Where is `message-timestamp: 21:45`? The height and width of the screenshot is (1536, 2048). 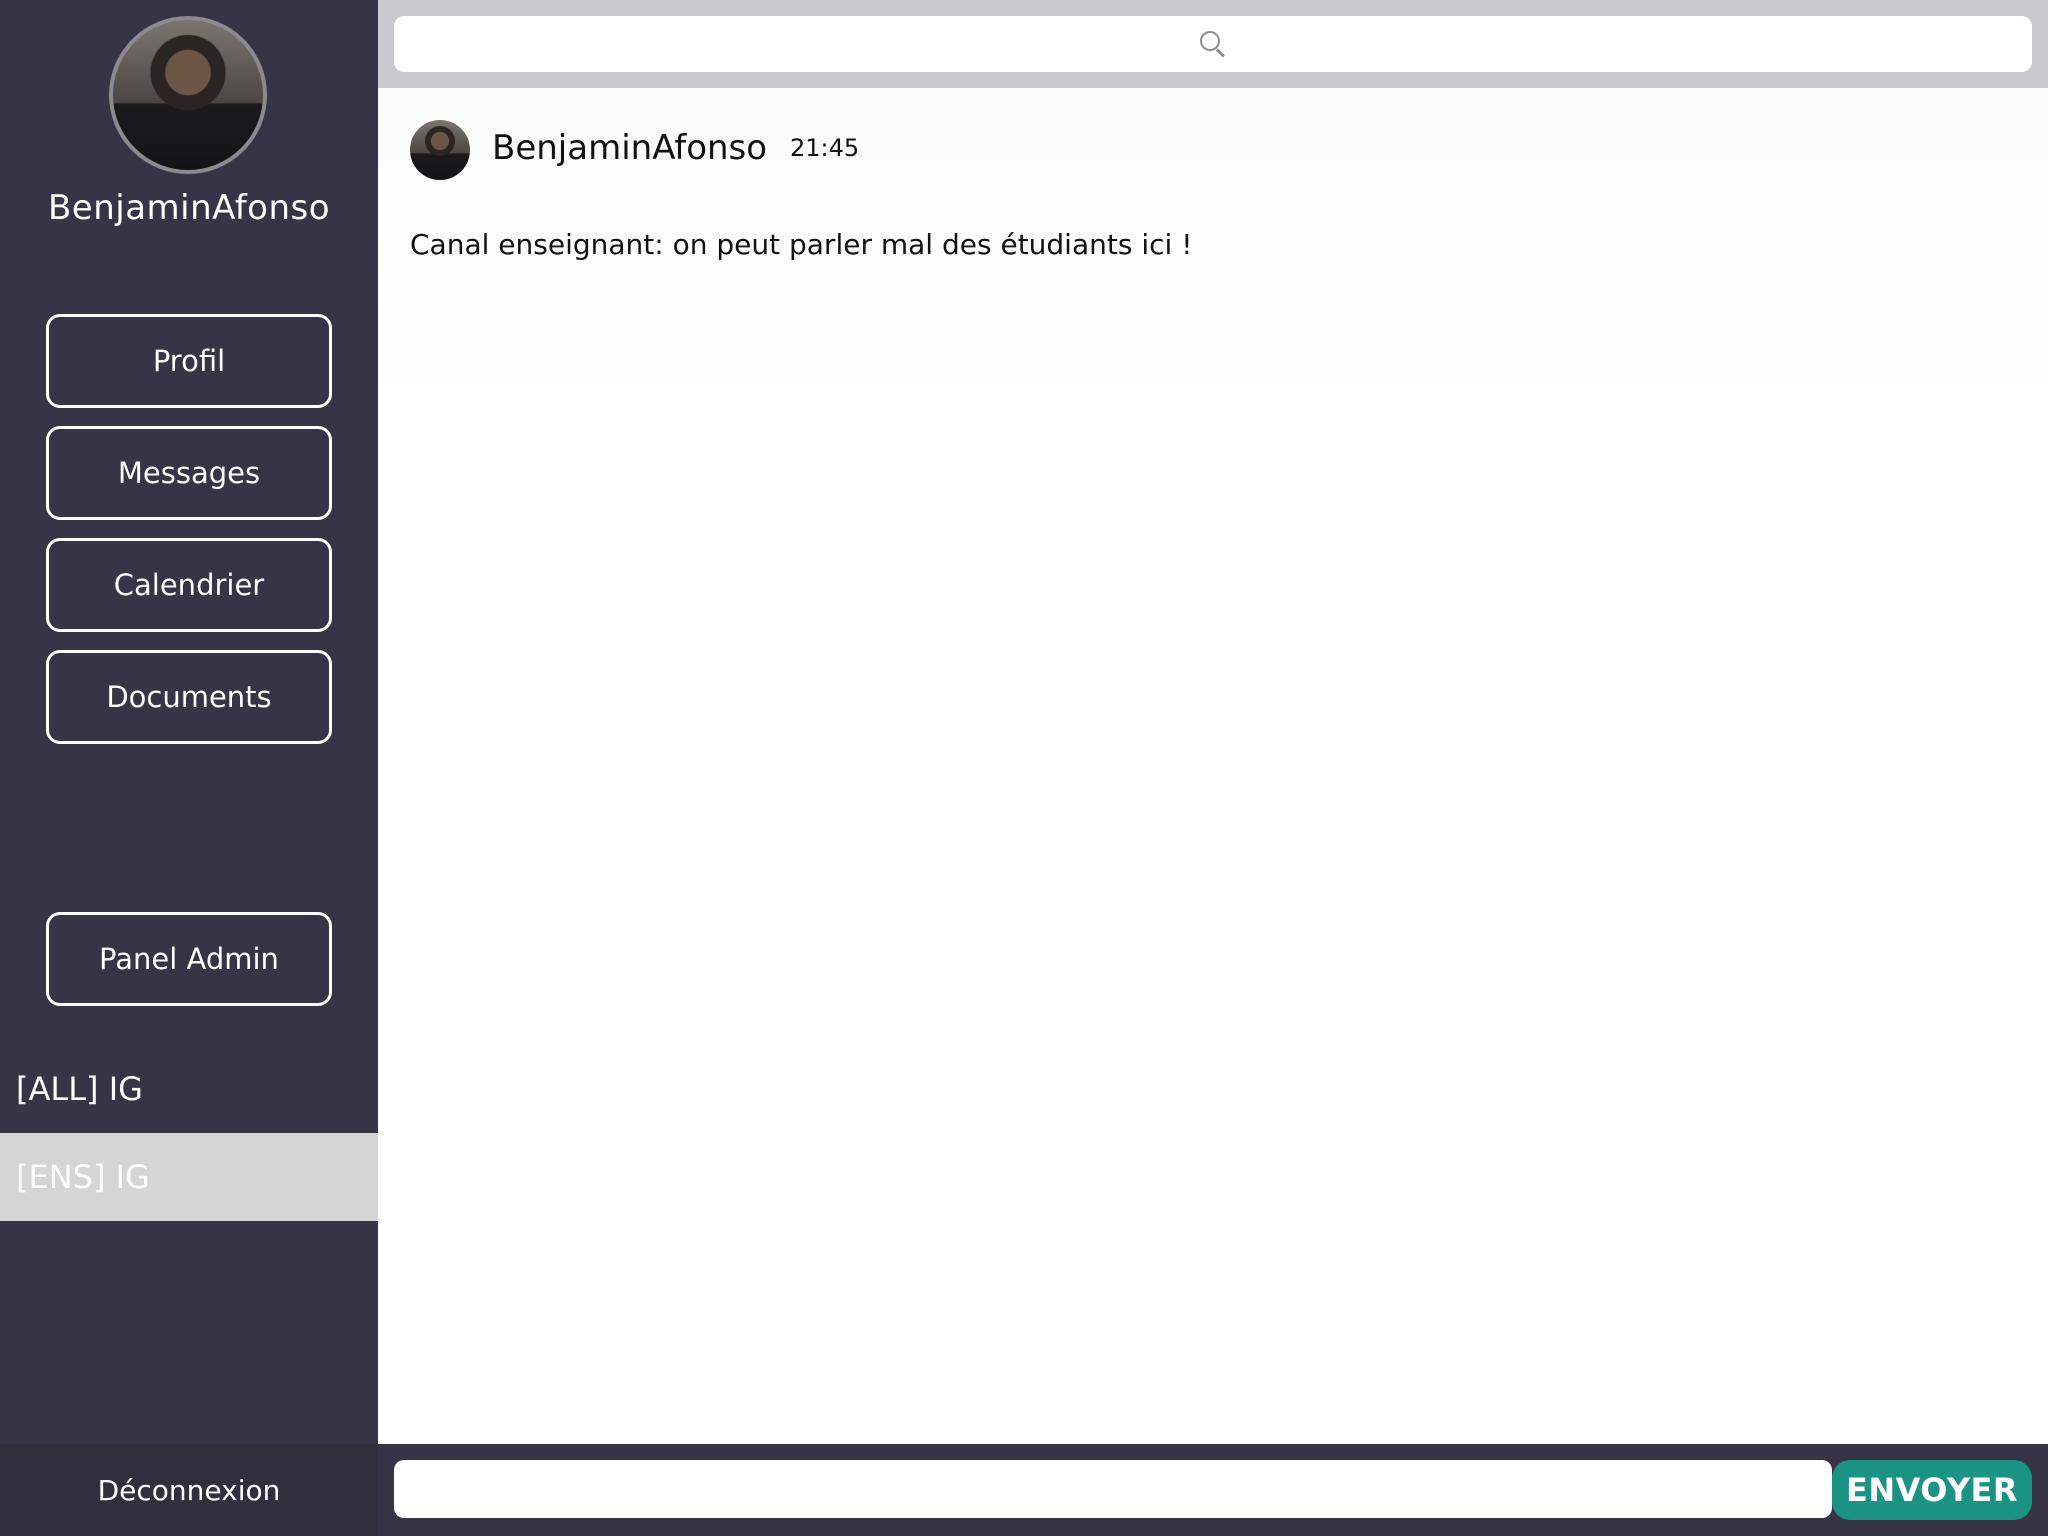
message-timestamp: 21:45 is located at coordinates (825, 148).